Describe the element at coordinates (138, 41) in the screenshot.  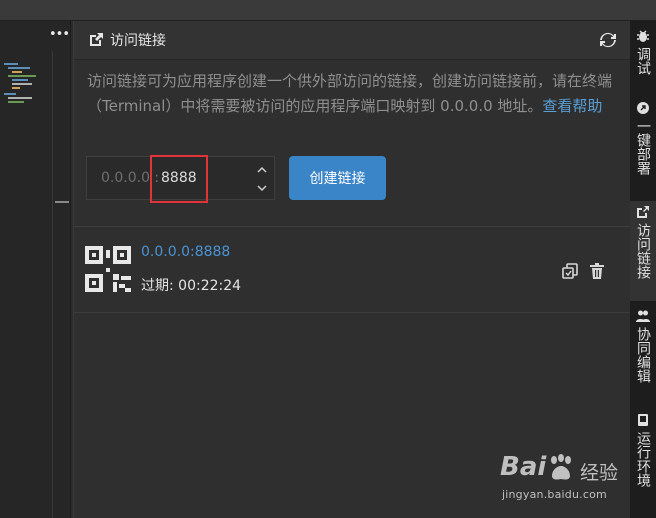
I see `panel-title: 访问链接` at that location.